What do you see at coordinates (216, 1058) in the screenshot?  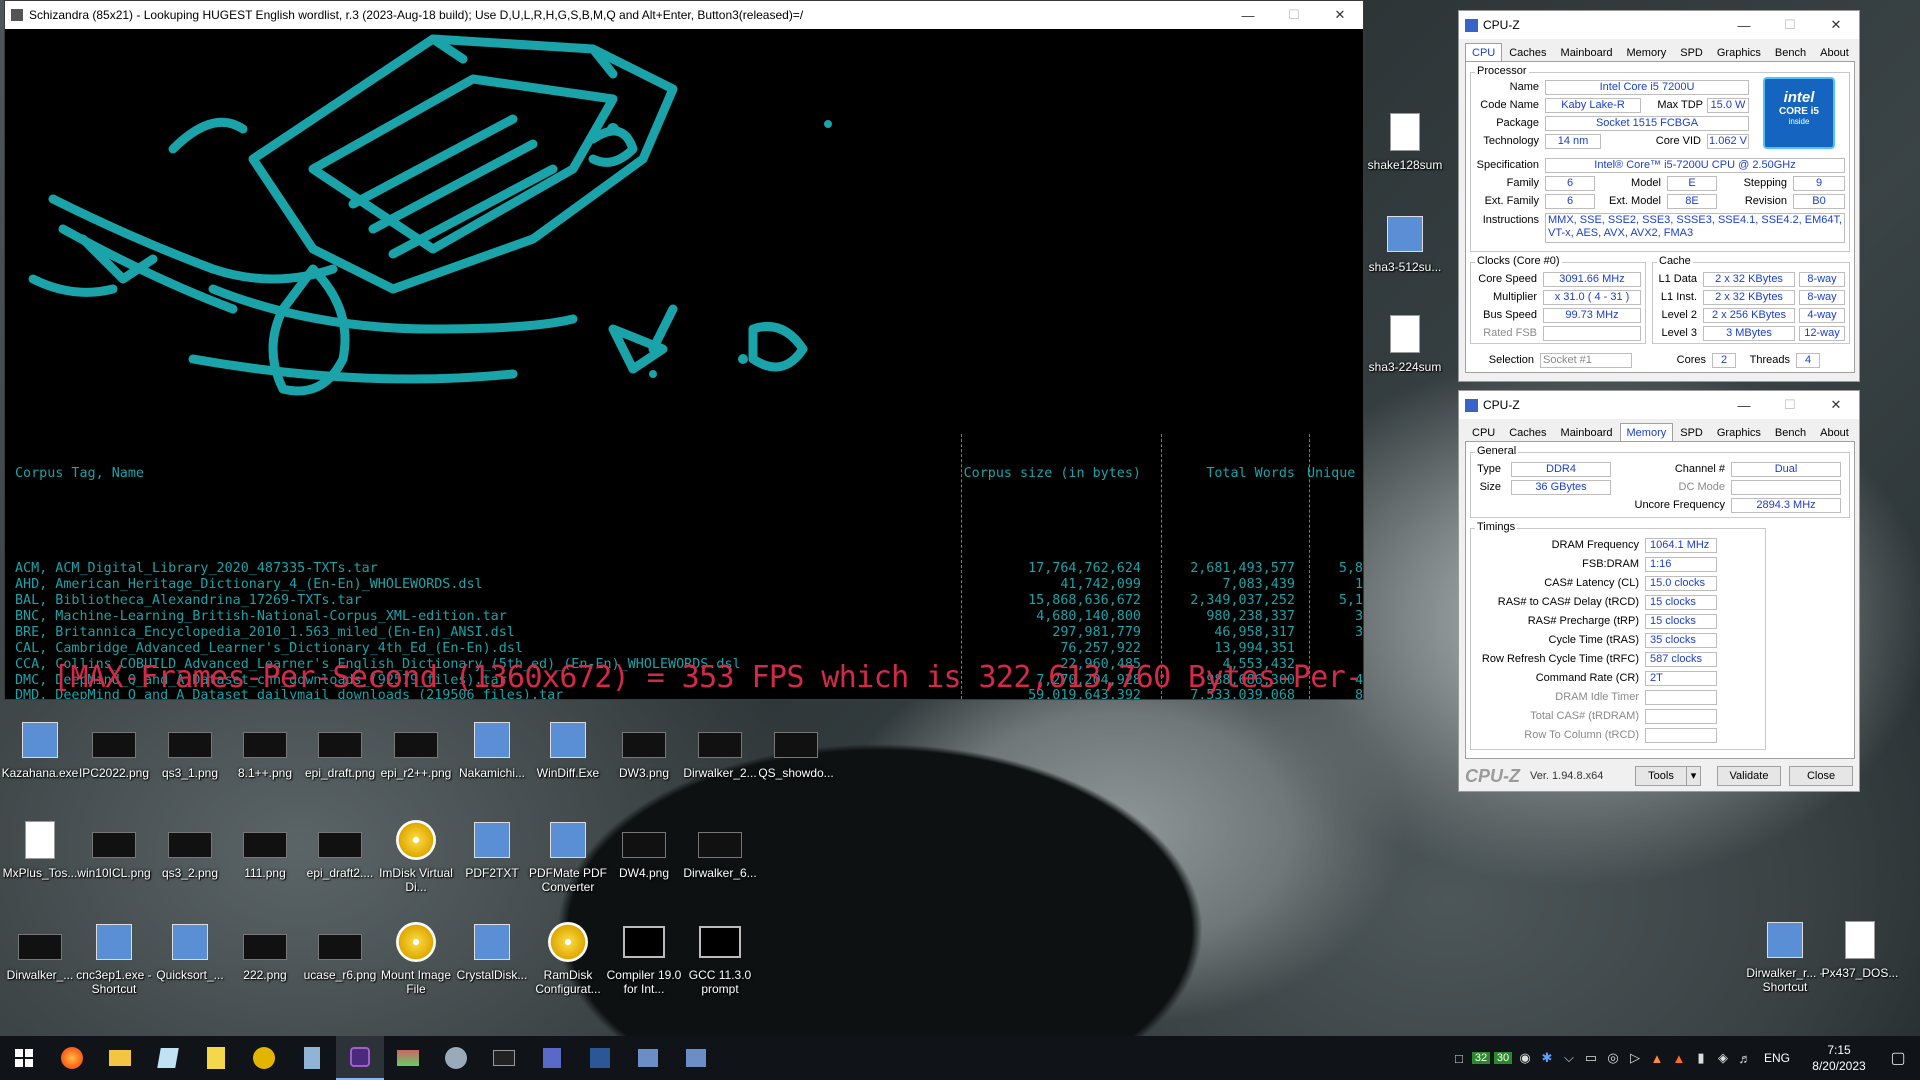 I see `pdf-icon` at bounding box center [216, 1058].